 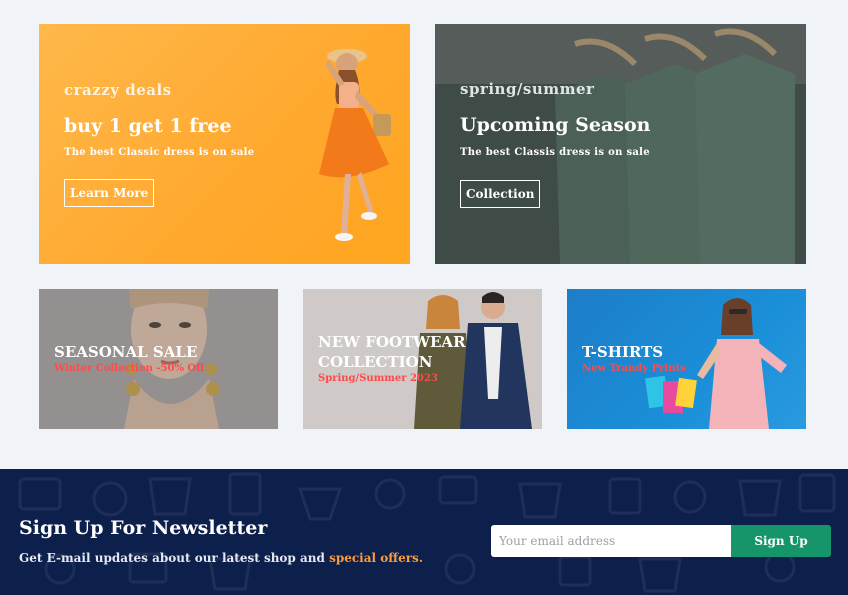 I want to click on collection-button: Collection, so click(x=500, y=194).